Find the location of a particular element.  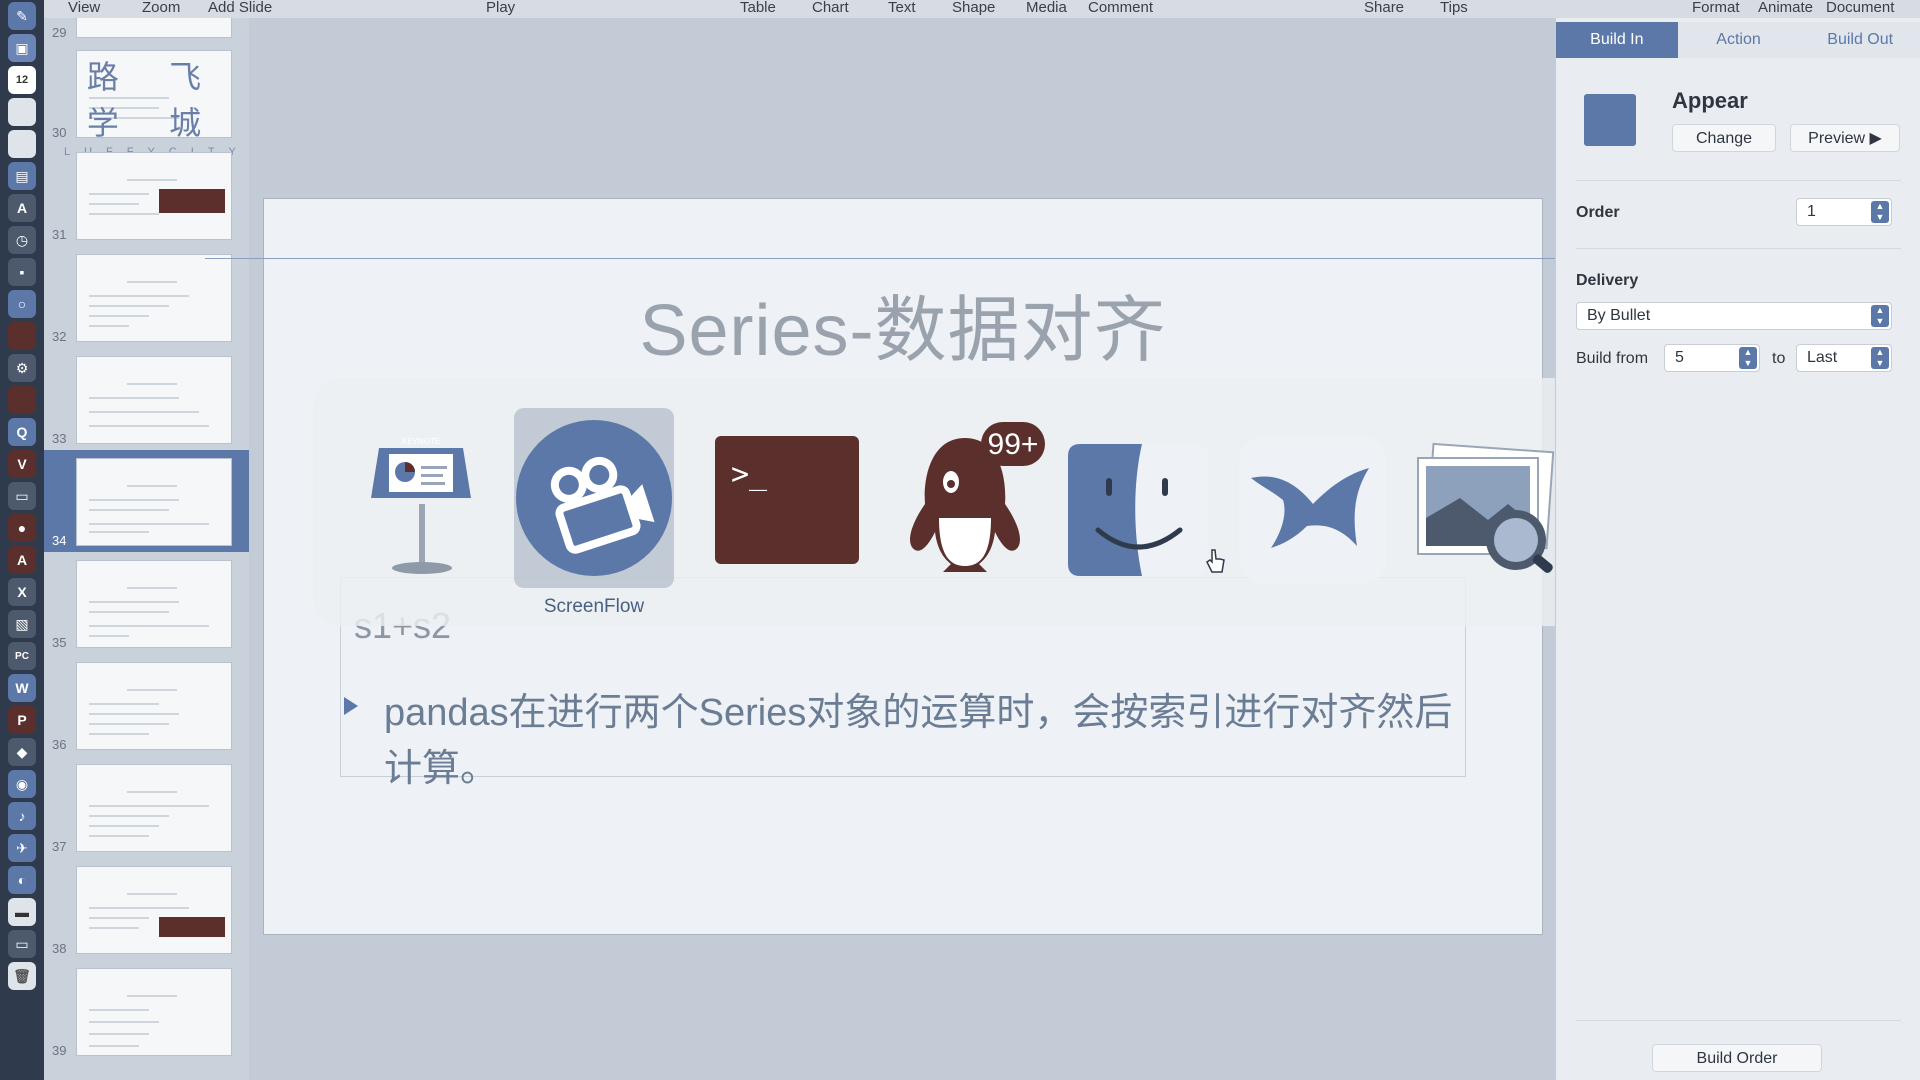

toolbar-add-slide: Add Slide is located at coordinates (240, 8).